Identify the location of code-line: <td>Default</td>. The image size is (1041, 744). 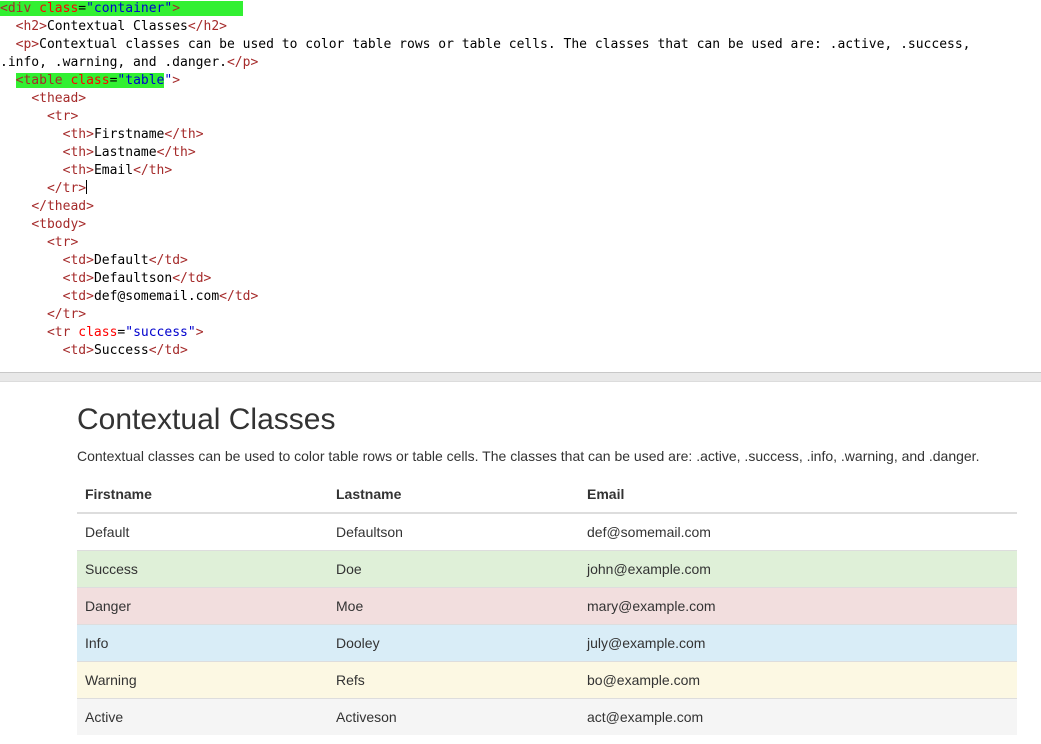
(520, 261).